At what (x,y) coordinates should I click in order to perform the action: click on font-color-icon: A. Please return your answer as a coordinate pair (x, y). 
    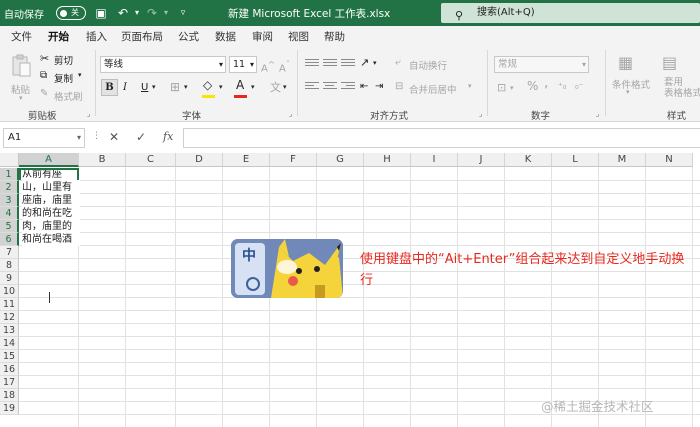
    Looking at the image, I should click on (240, 85).